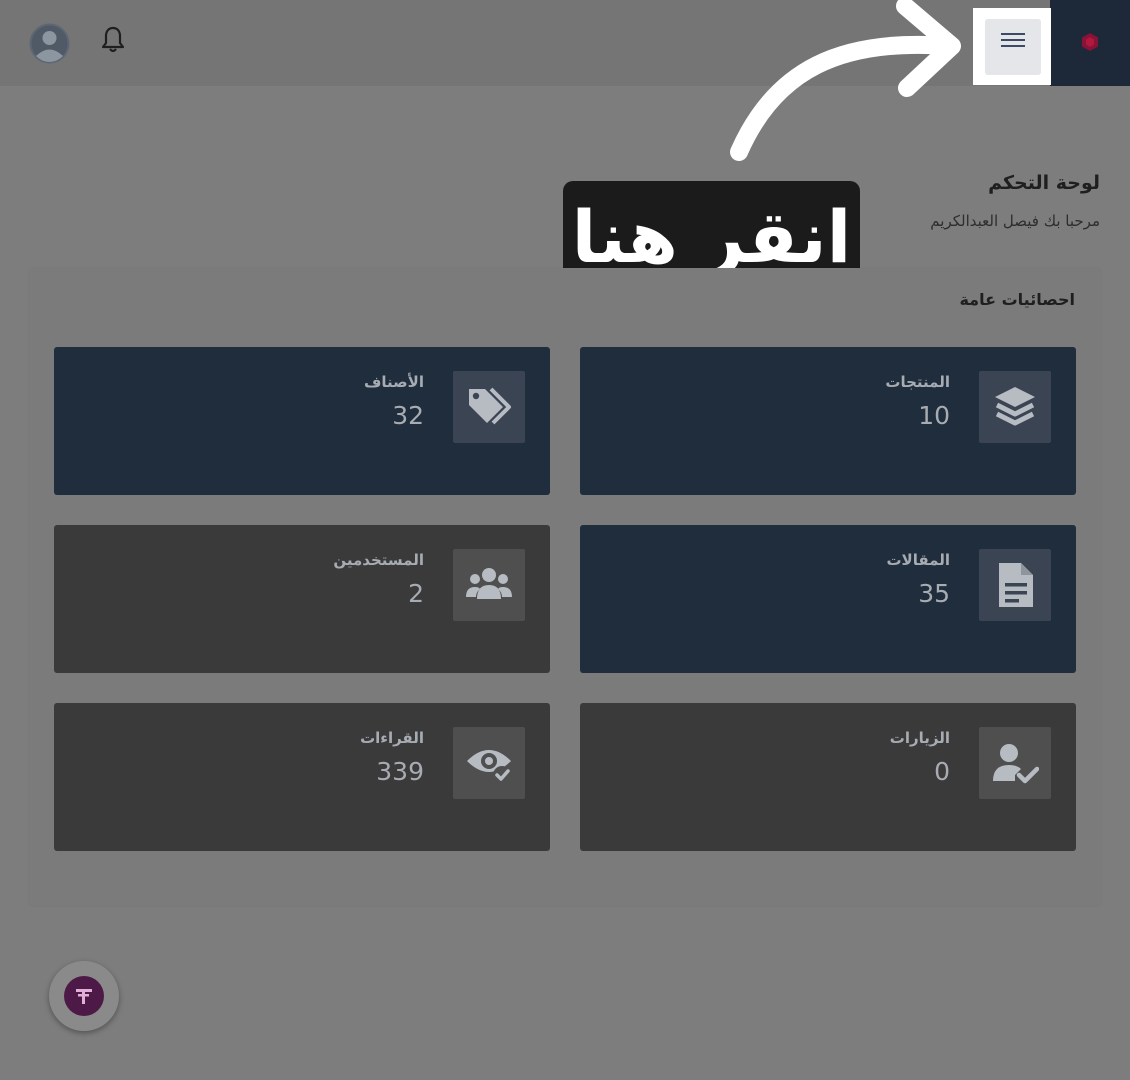  I want to click on stat-card-label: المستخدمين, so click(378, 560).